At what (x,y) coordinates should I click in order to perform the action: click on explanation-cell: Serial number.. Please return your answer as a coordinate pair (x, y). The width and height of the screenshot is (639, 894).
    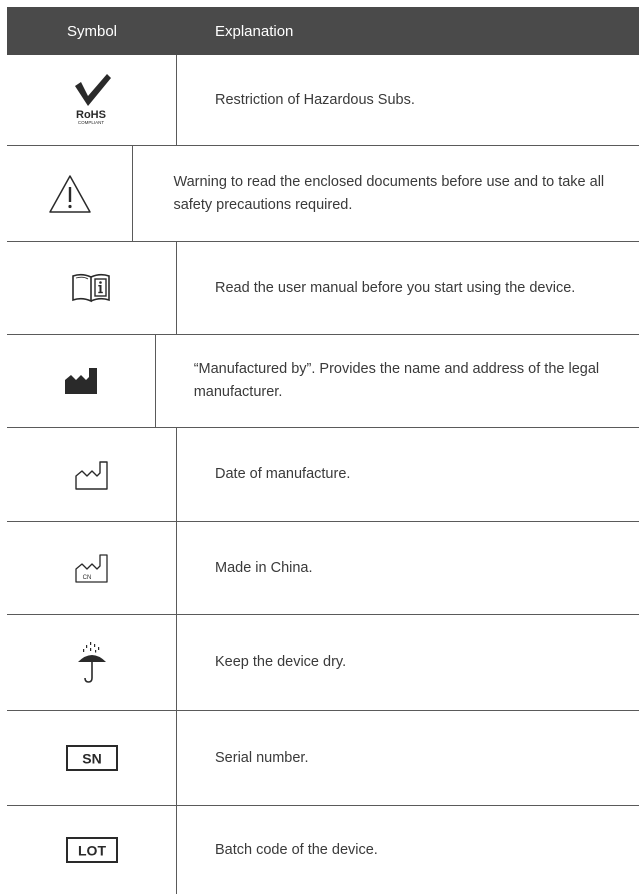
    Looking at the image, I should click on (262, 757).